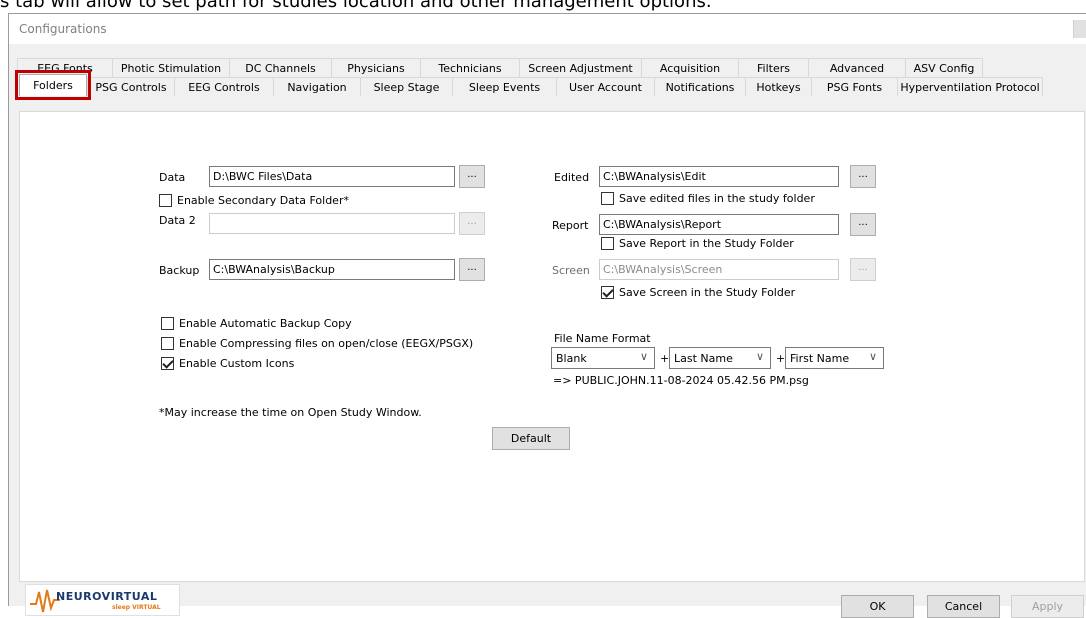 The image size is (1086, 618). Describe the element at coordinates (547, 29) in the screenshot. I see `title-bar: Configurations` at that location.